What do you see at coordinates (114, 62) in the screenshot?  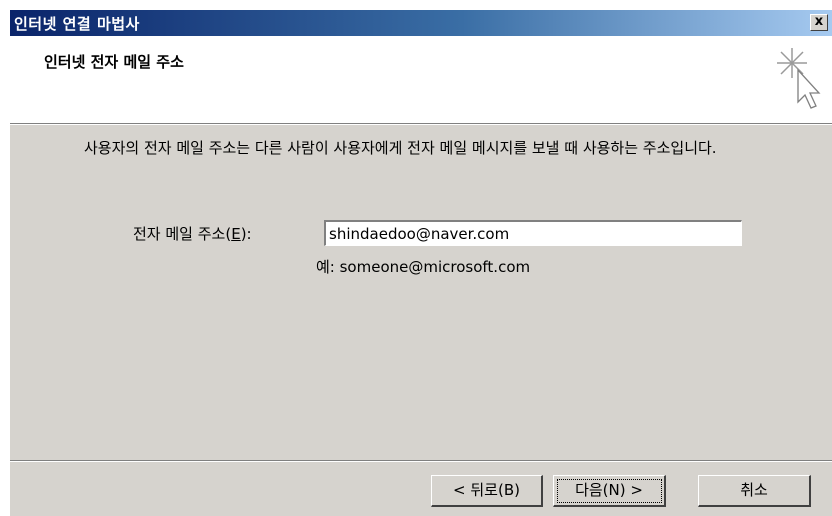 I see `page-title: 인터넷 전자 메일 주소` at bounding box center [114, 62].